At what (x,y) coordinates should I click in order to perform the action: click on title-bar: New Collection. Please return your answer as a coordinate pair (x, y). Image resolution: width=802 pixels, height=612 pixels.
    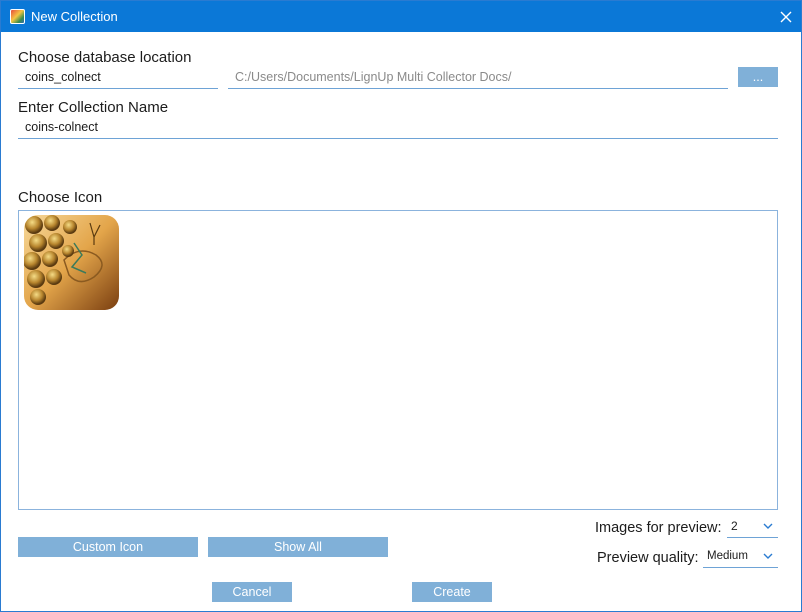
    Looking at the image, I should click on (401, 16).